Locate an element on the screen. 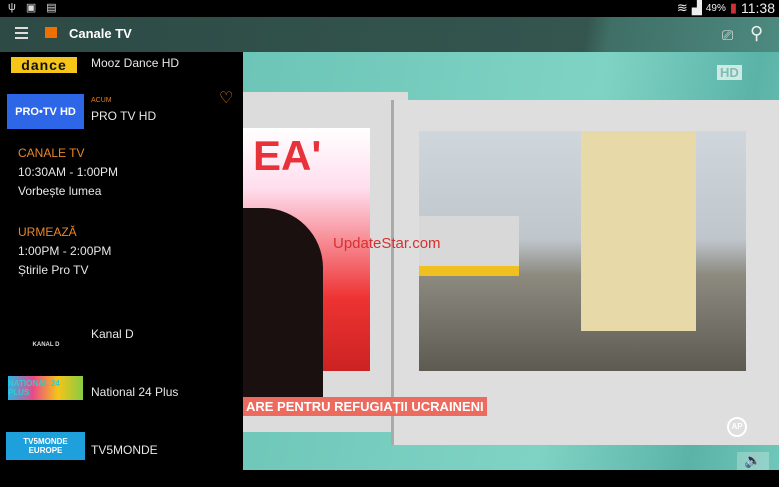  now-badge: ACUM is located at coordinates (101, 100).